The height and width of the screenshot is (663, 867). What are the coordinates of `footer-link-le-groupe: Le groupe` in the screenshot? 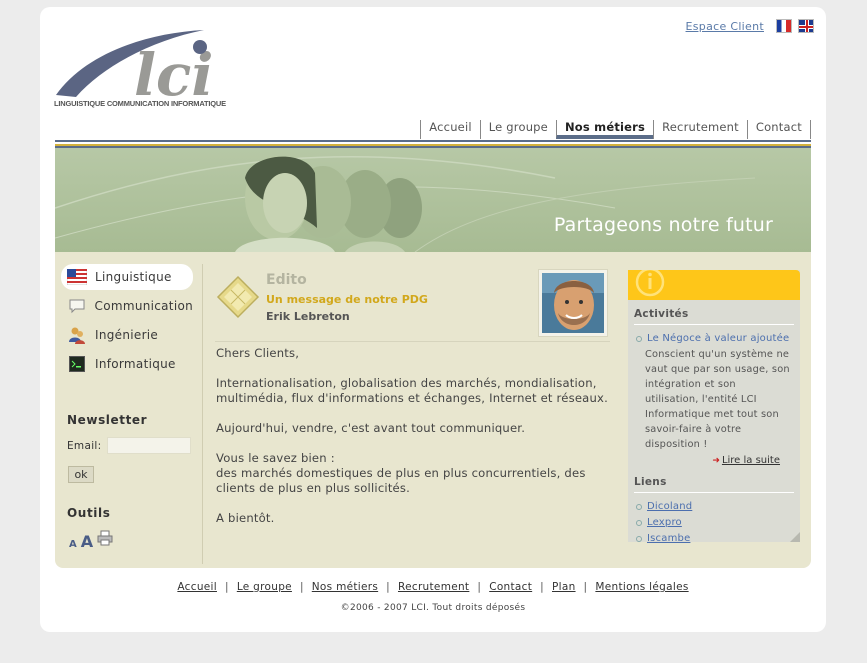 It's located at (264, 587).